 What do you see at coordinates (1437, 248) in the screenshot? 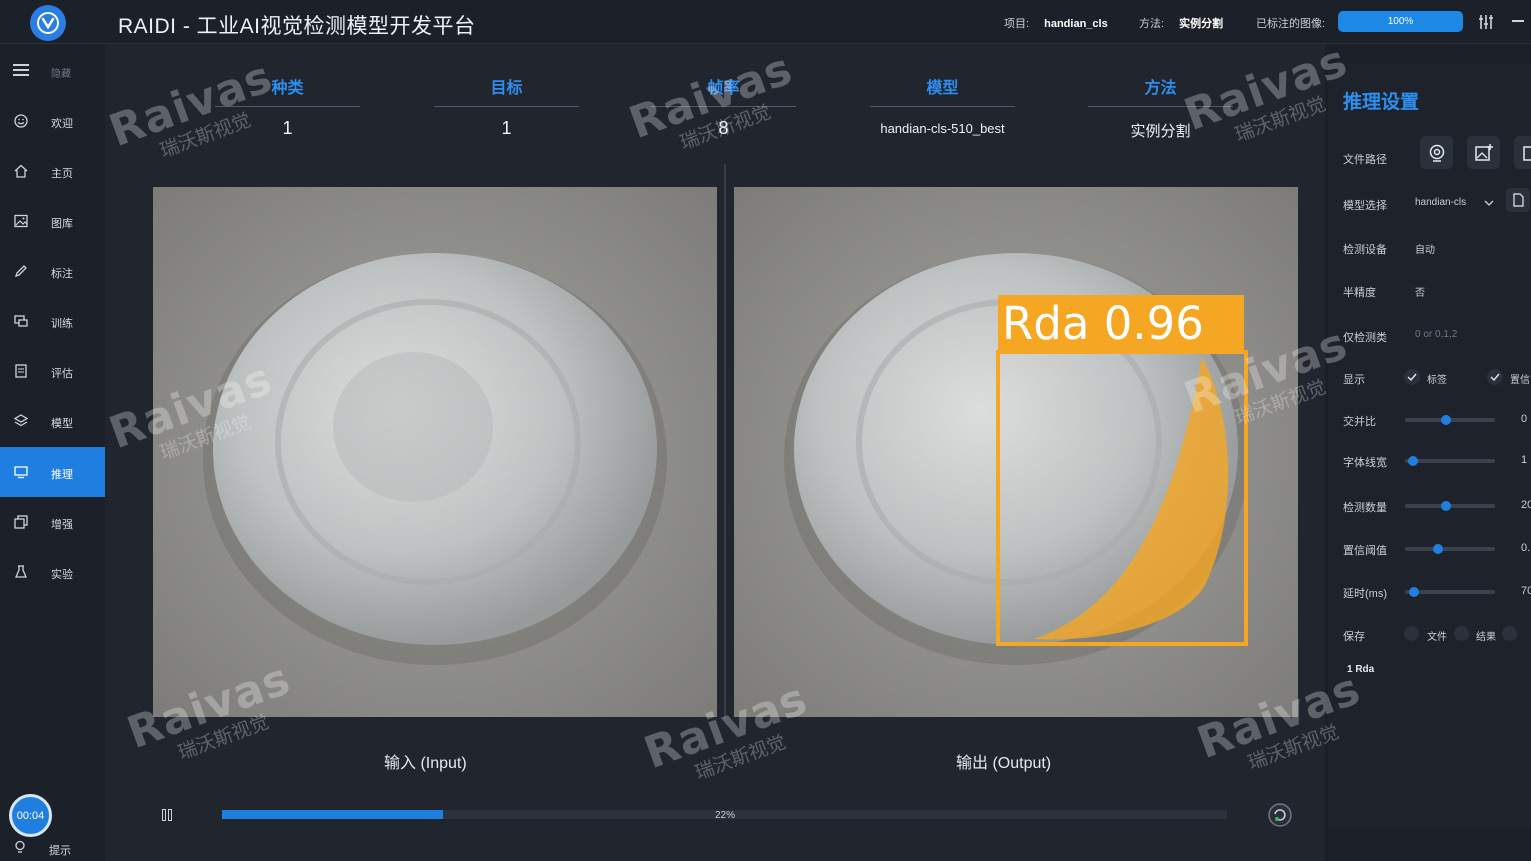
I see `device-row: 检测设备 自动` at bounding box center [1437, 248].